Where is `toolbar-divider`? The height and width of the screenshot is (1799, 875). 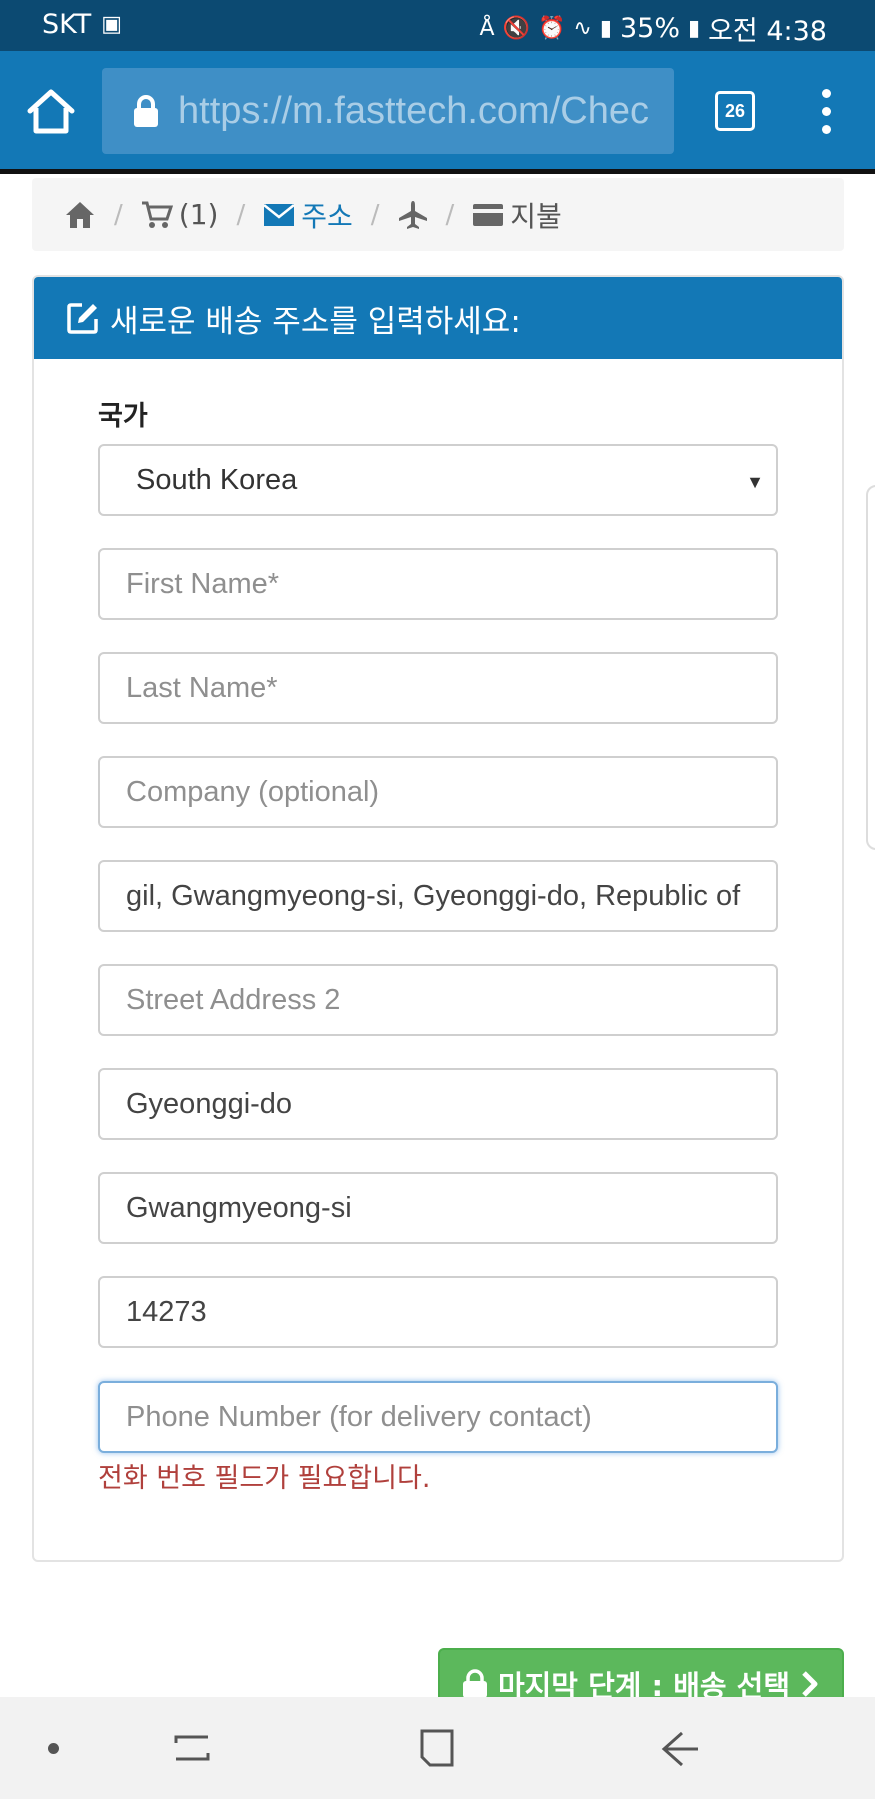 toolbar-divider is located at coordinates (437, 171).